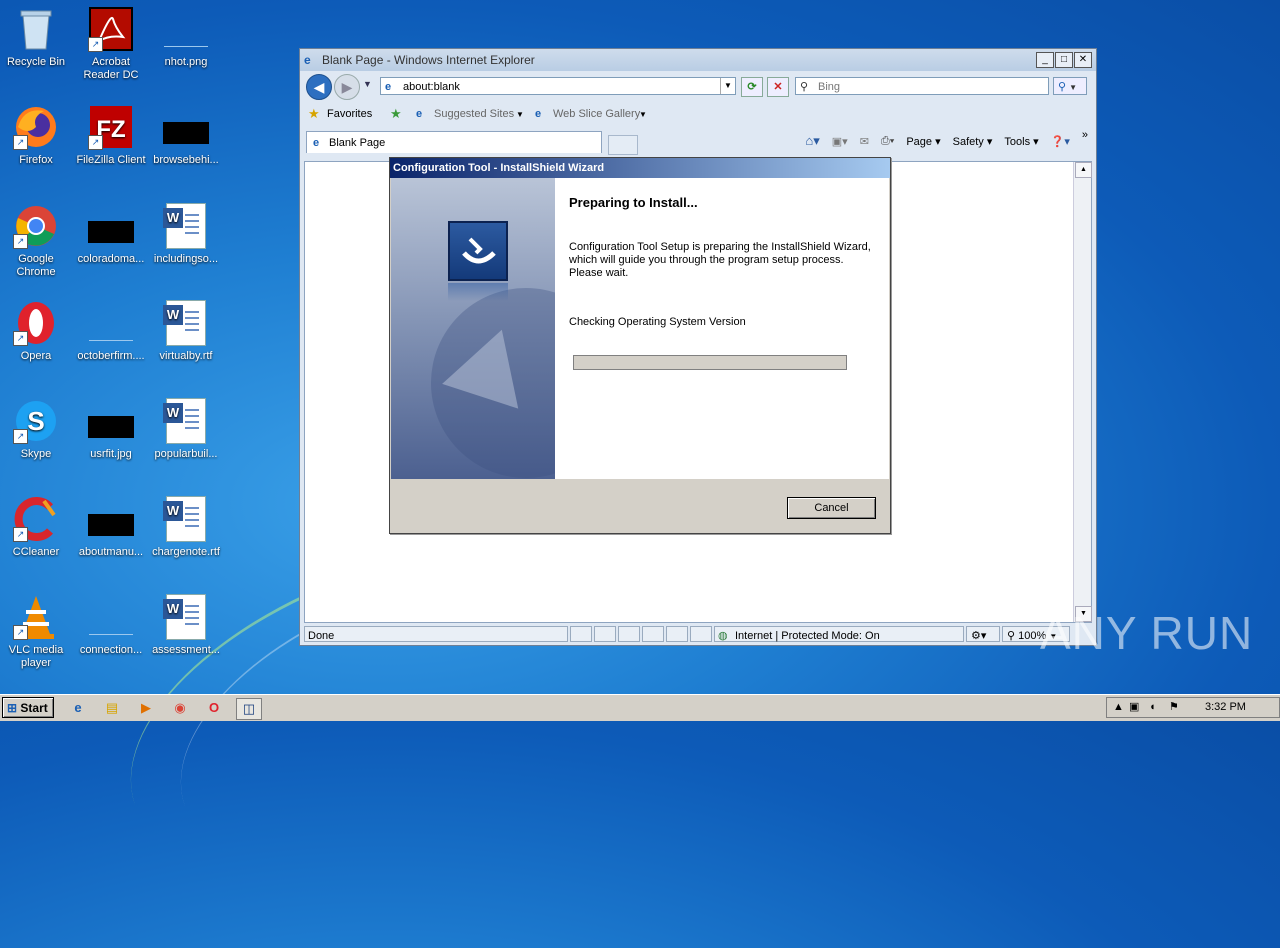  What do you see at coordinates (37, 135) in the screenshot?
I see `desktop-icon-firefox: ↗ Firefox` at bounding box center [37, 135].